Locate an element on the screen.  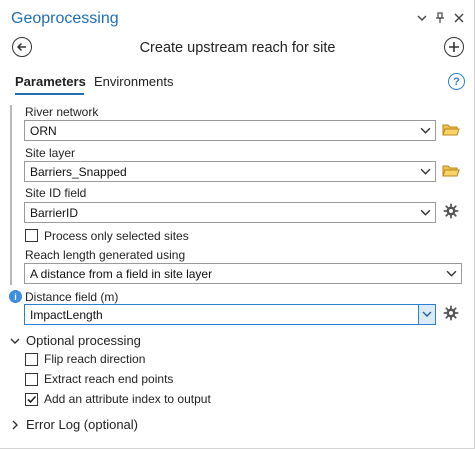
process-selected-checkbox is located at coordinates (31, 235).